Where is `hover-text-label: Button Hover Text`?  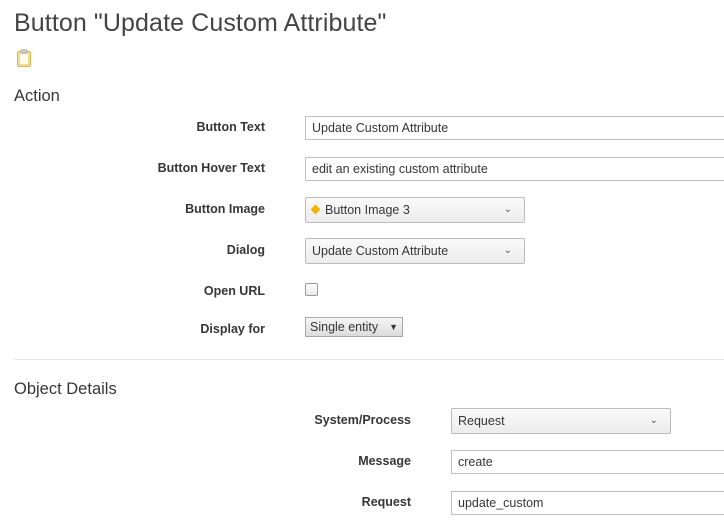
hover-text-label: Button Hover Text is located at coordinates (211, 168).